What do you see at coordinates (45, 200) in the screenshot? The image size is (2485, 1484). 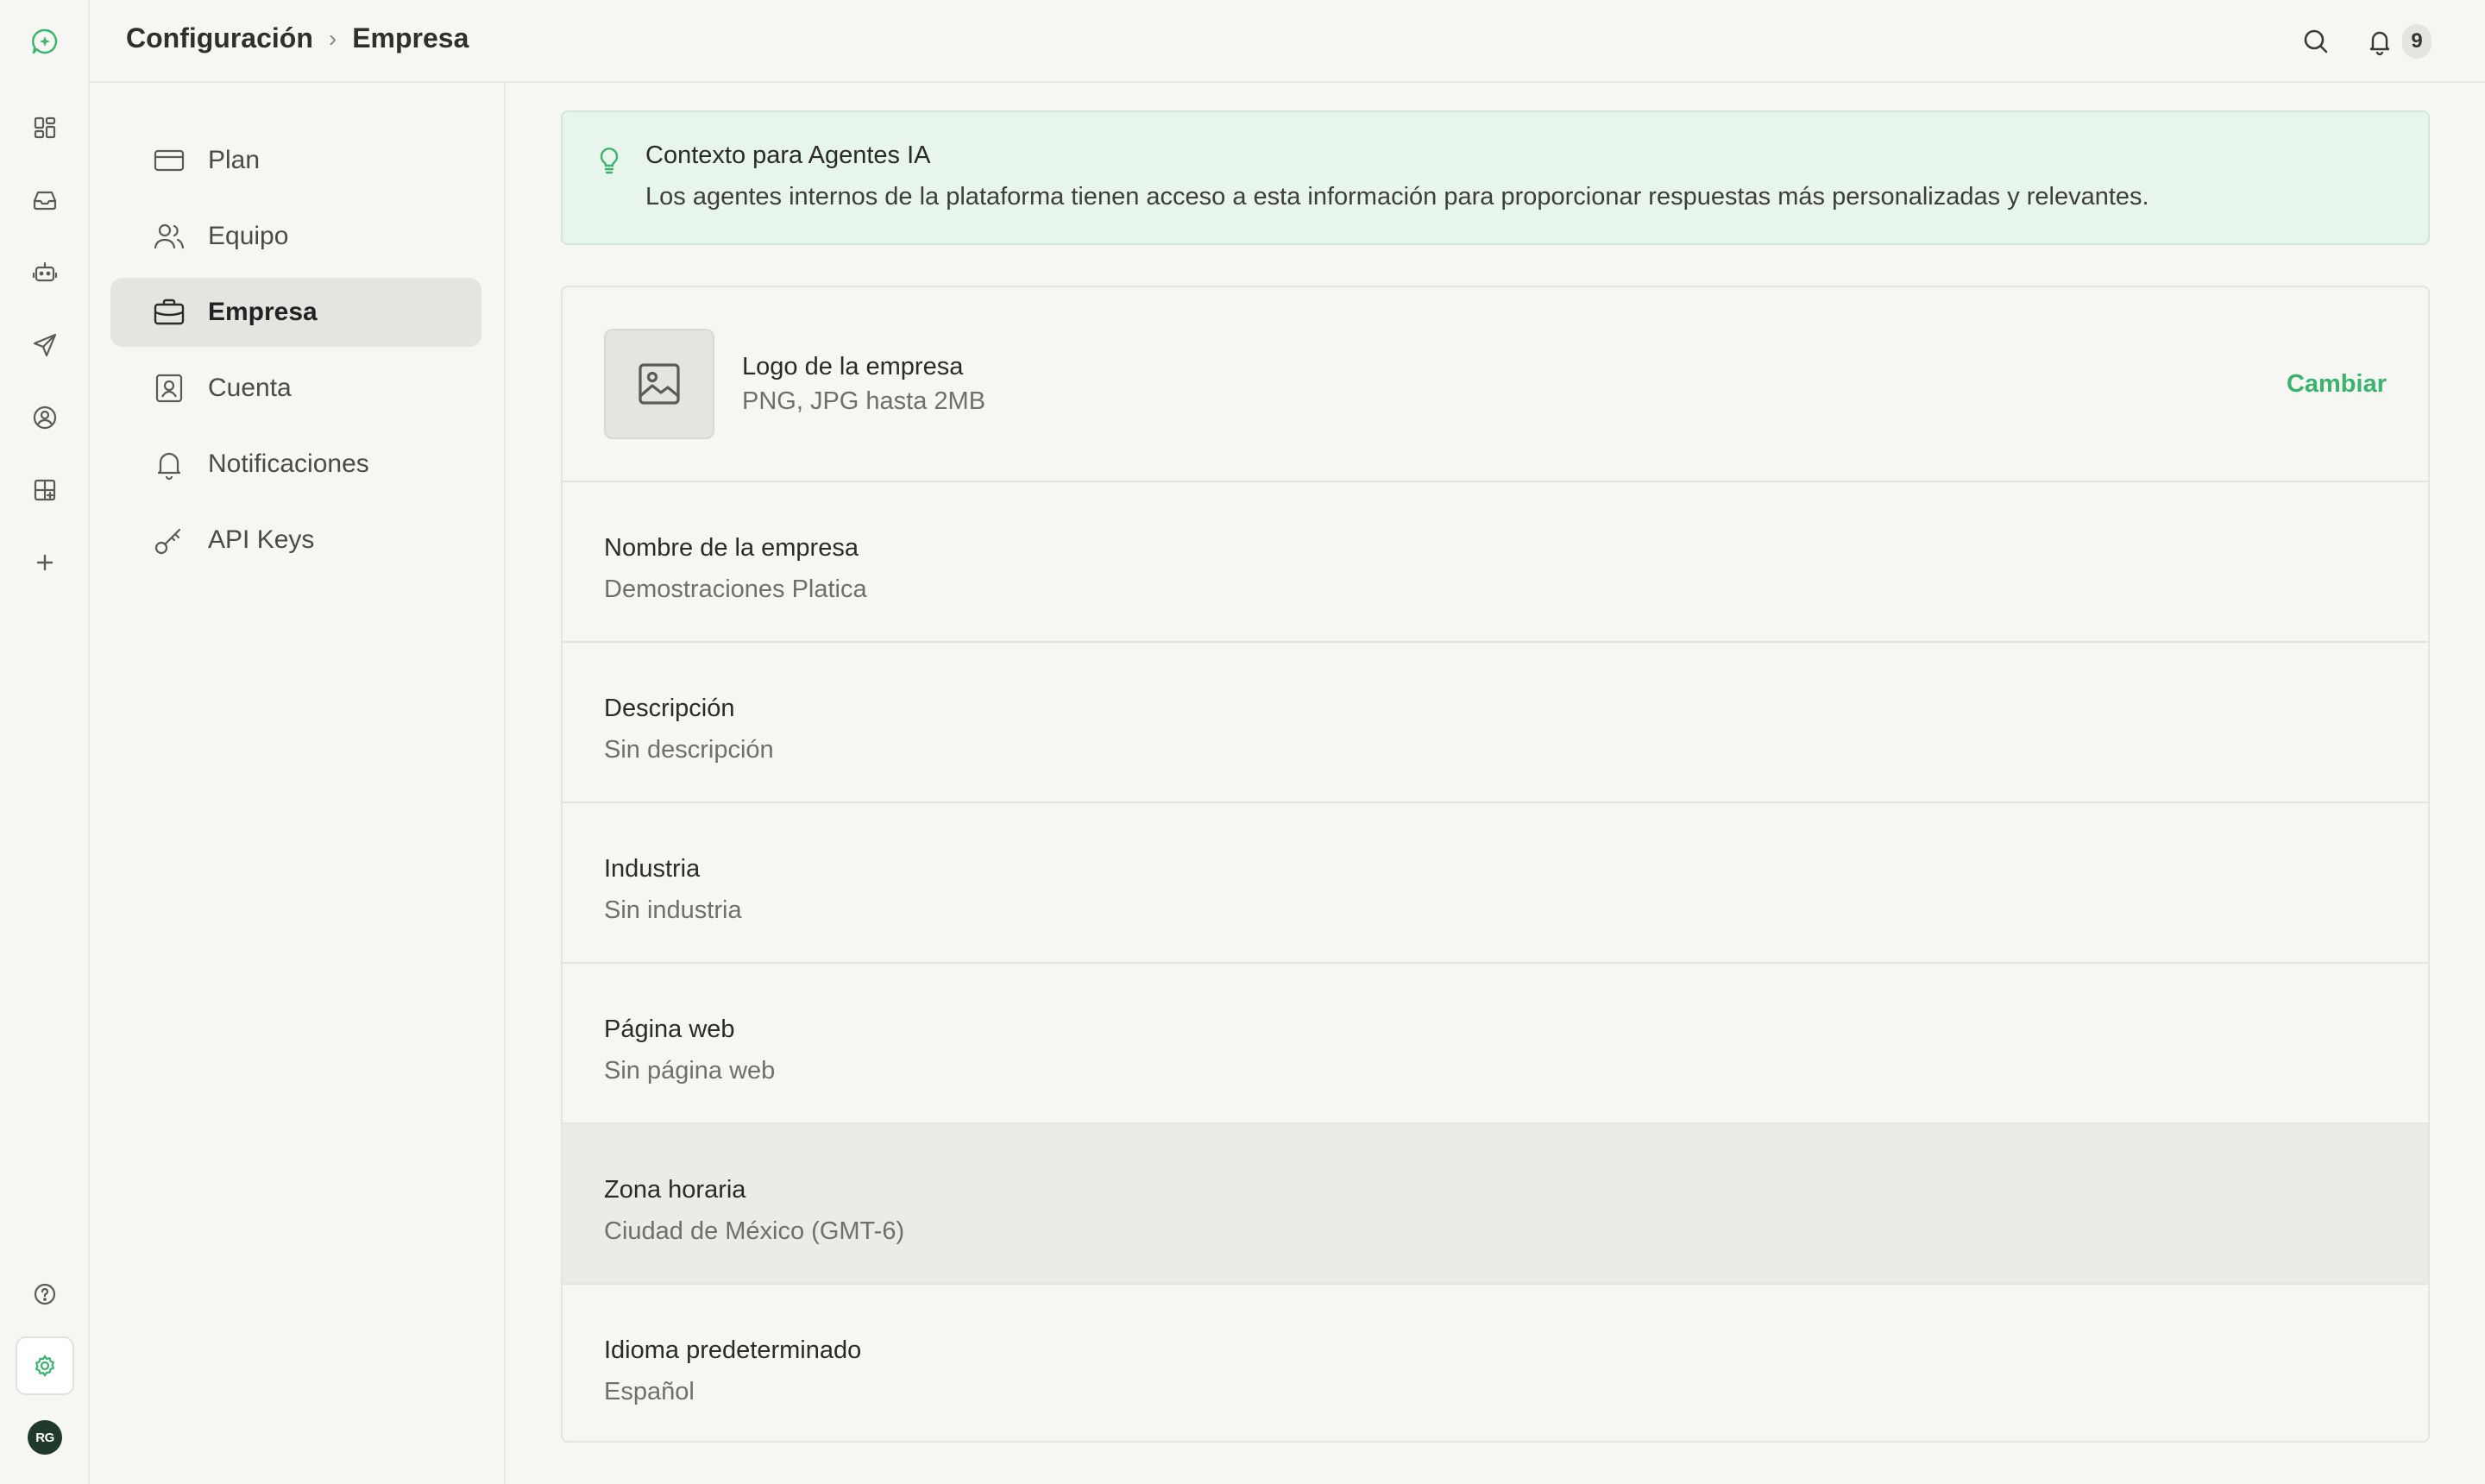 I see `inbox-icon` at bounding box center [45, 200].